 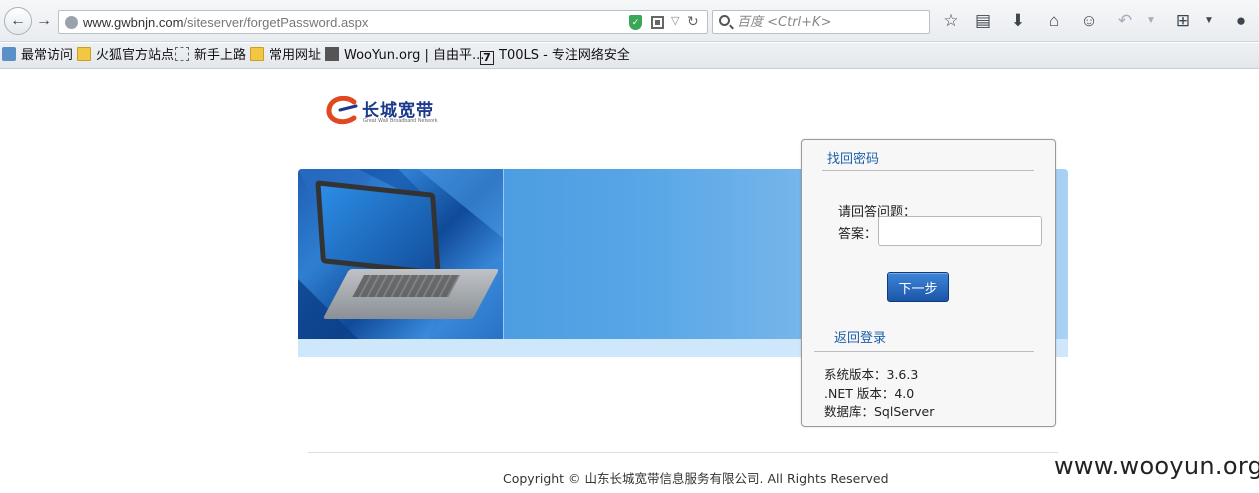 What do you see at coordinates (983, 21) in the screenshot?
I see `reading-list-icon: ▤` at bounding box center [983, 21].